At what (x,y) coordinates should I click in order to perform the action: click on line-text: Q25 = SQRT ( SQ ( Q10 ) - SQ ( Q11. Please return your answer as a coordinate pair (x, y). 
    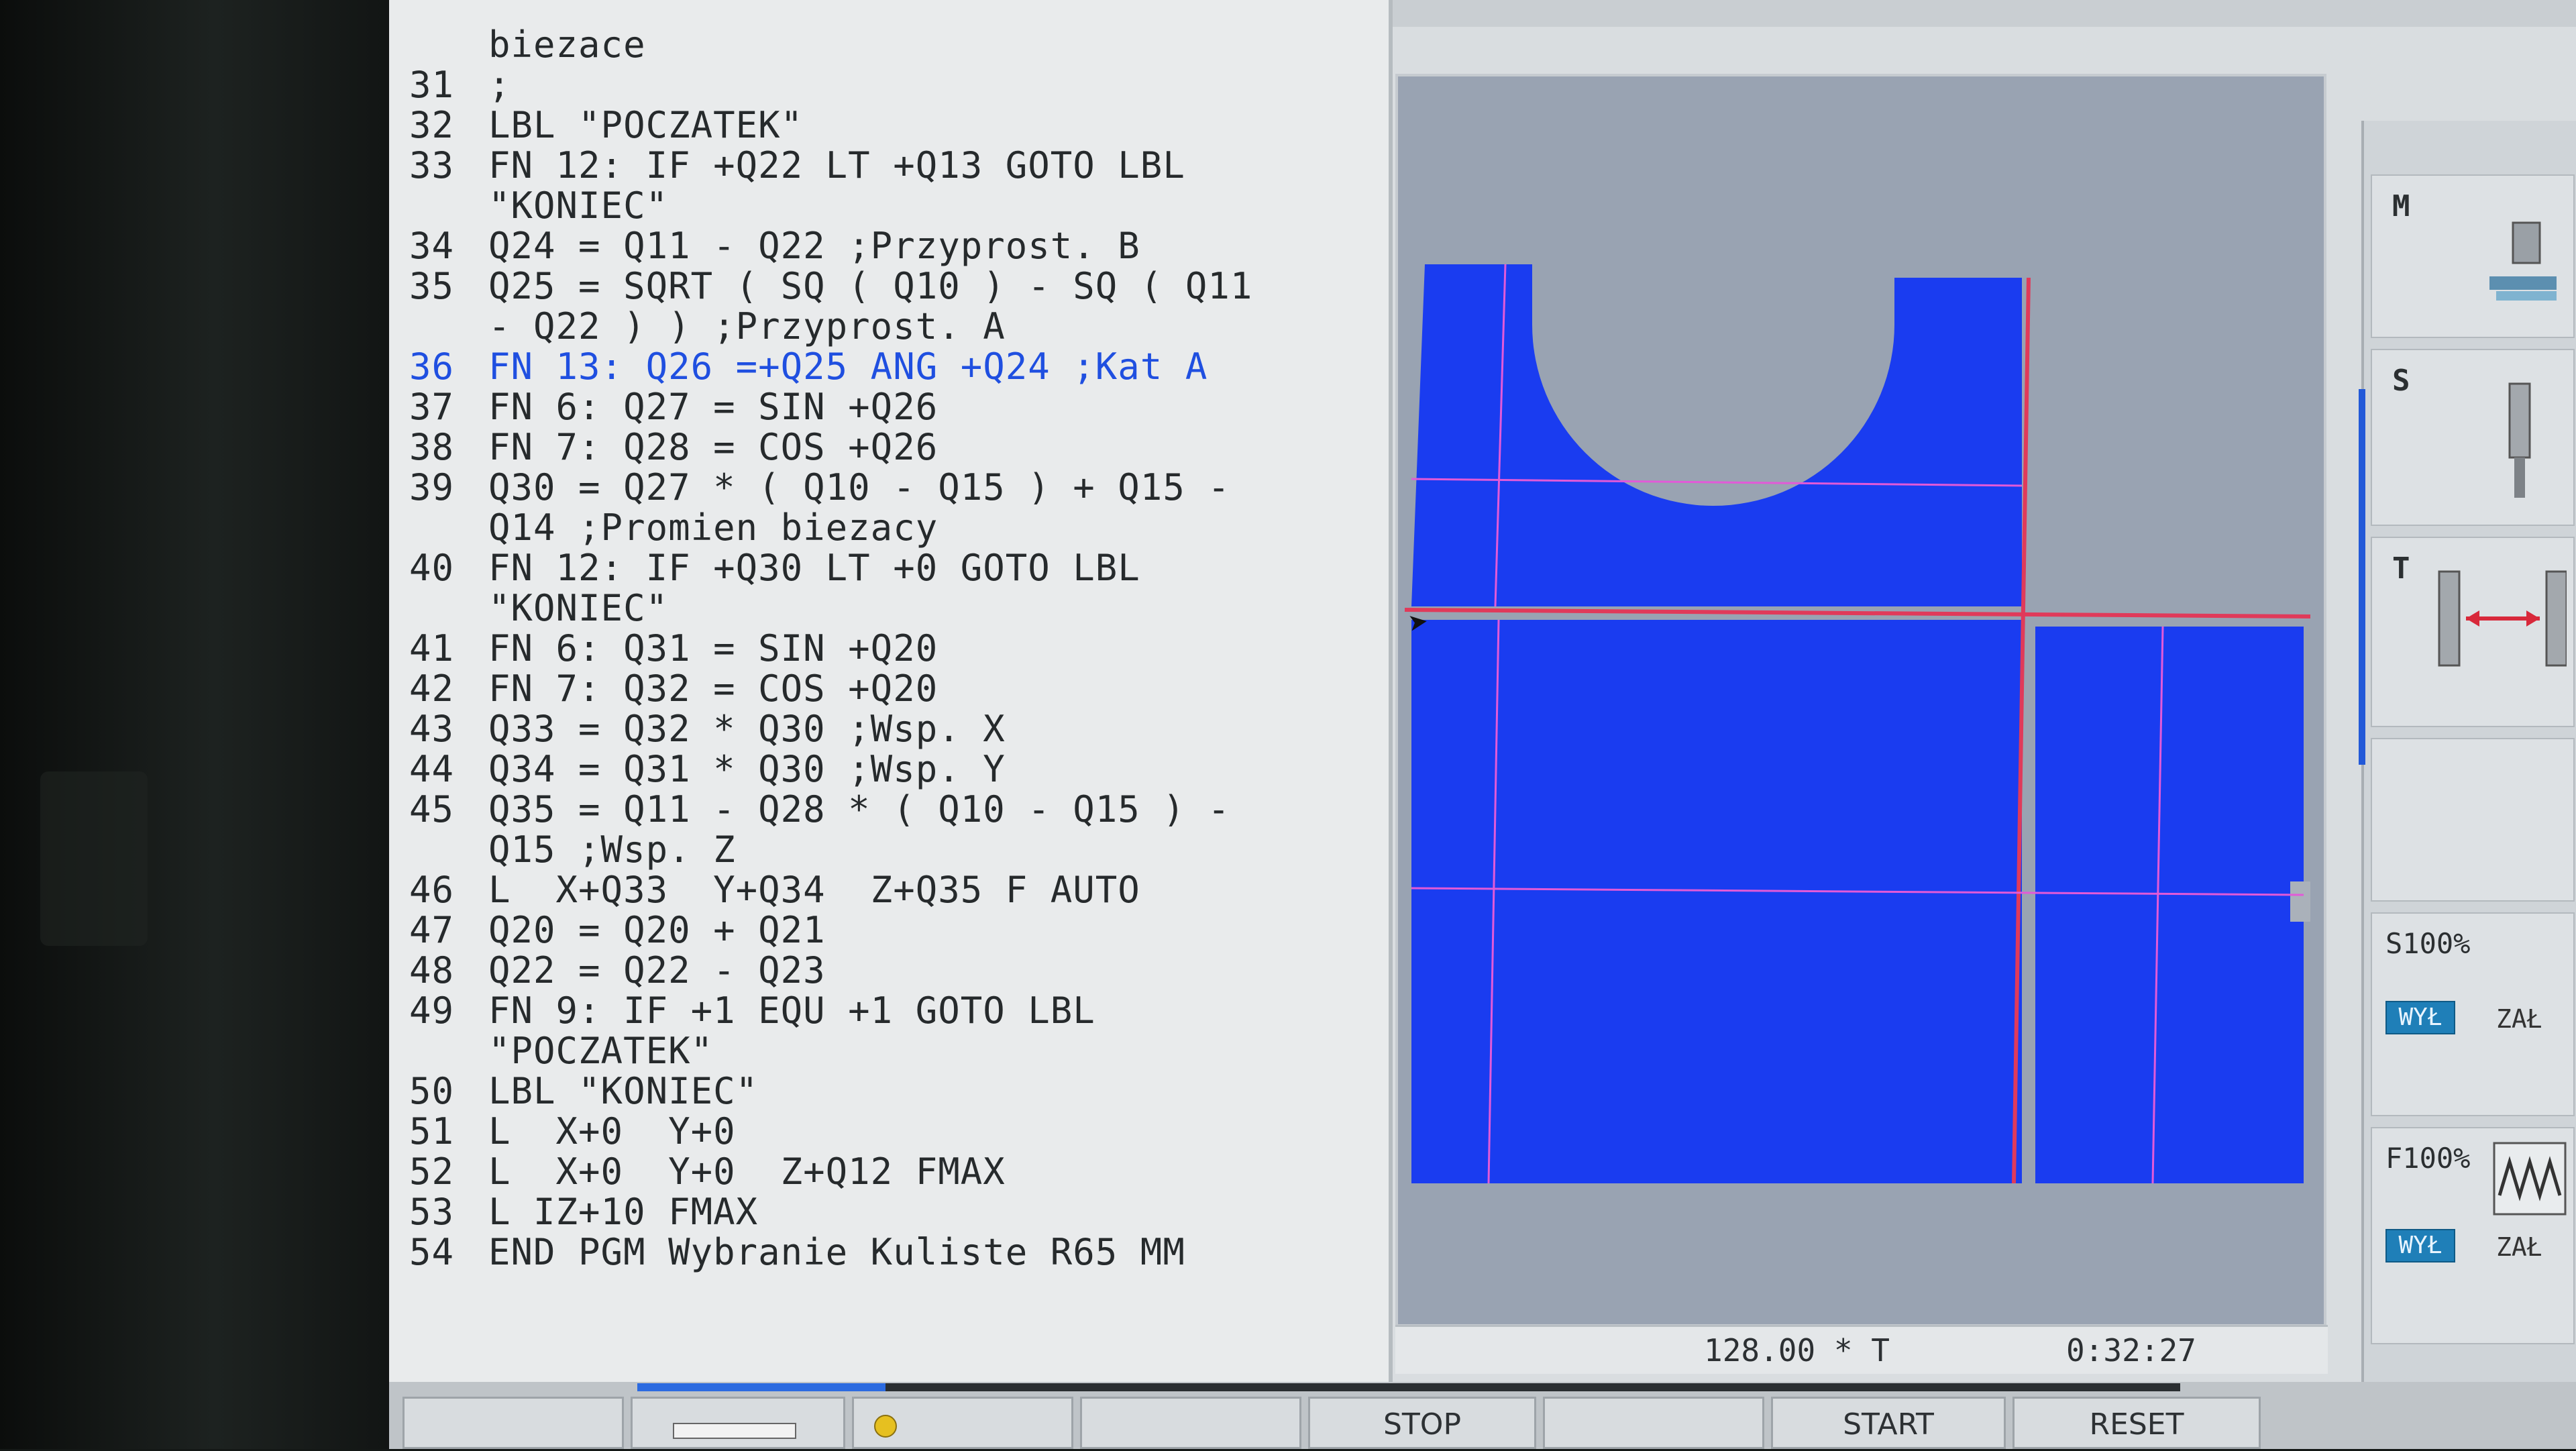
    Looking at the image, I should click on (870, 286).